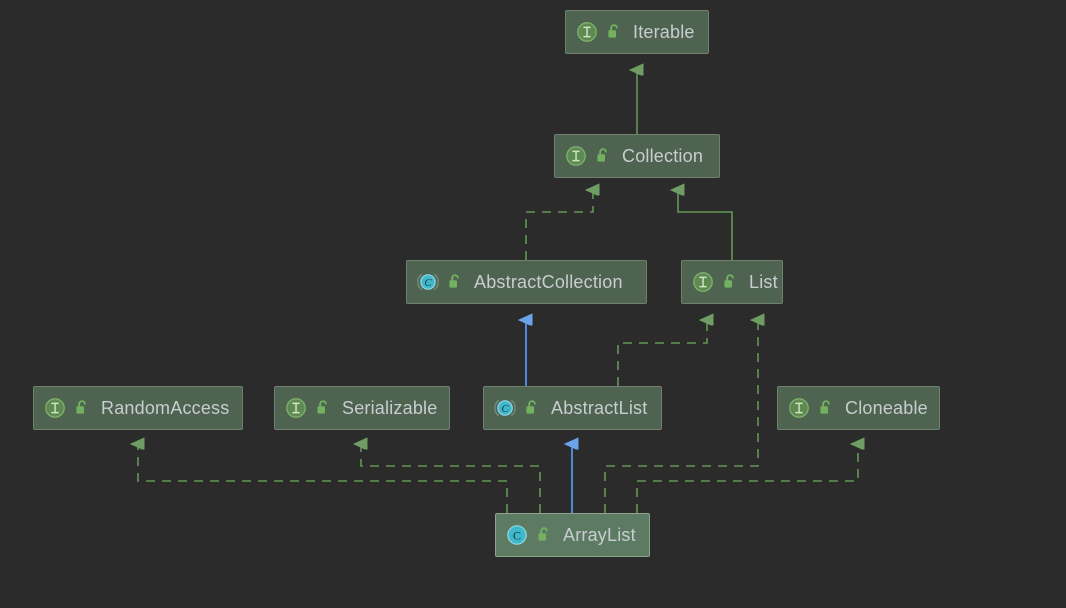  I want to click on class-icon: C, so click(517, 535).